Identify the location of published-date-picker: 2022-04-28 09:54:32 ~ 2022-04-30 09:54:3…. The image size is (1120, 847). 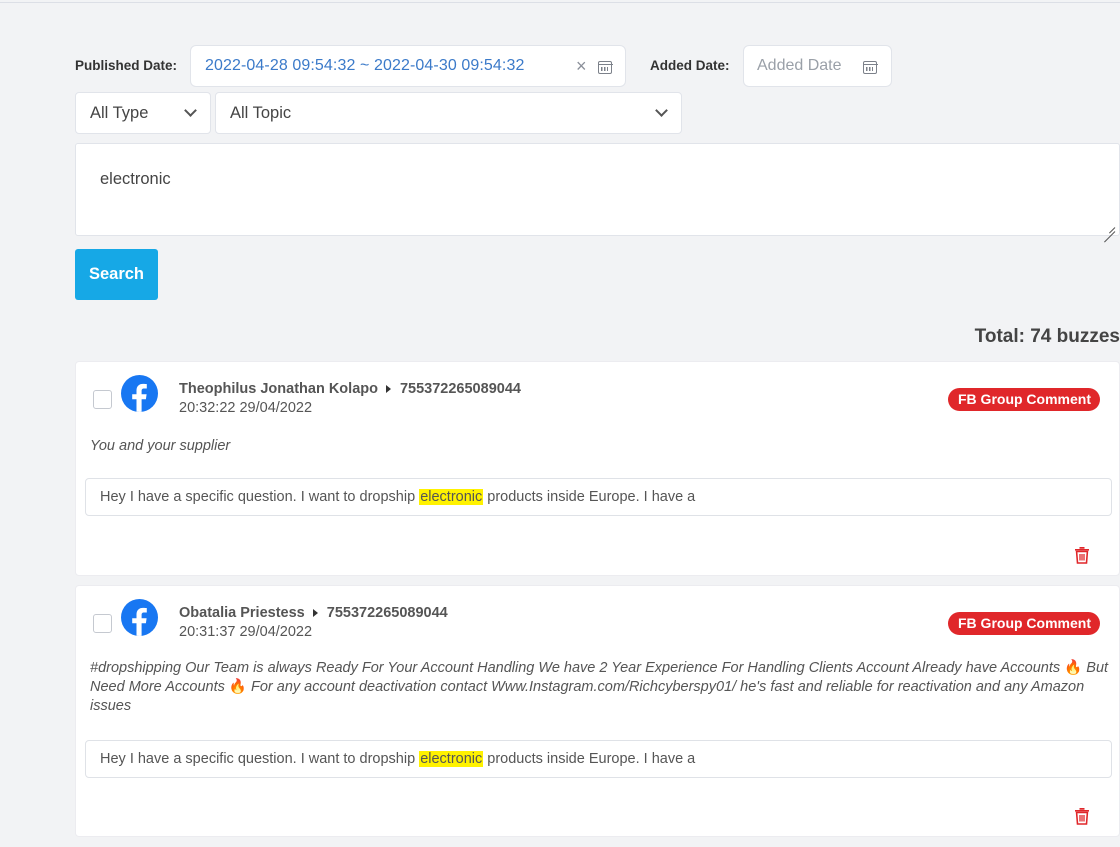
(408, 66).